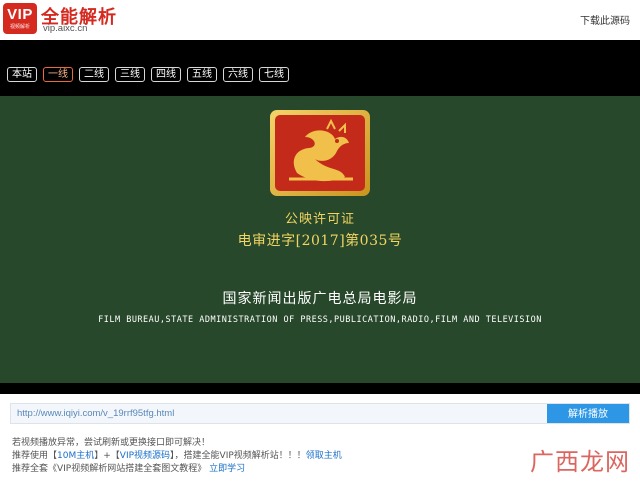  What do you see at coordinates (285, 413) in the screenshot?
I see `video-url-input` at bounding box center [285, 413].